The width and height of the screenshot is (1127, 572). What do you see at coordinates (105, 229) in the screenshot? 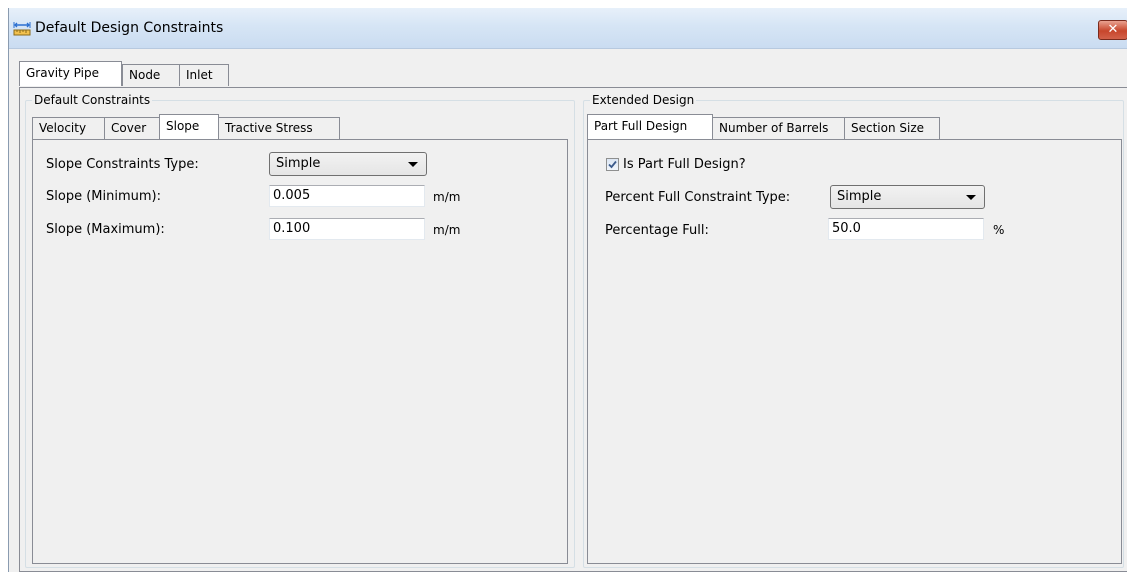
I see `slope-max-label: Slope (Maximum):` at bounding box center [105, 229].